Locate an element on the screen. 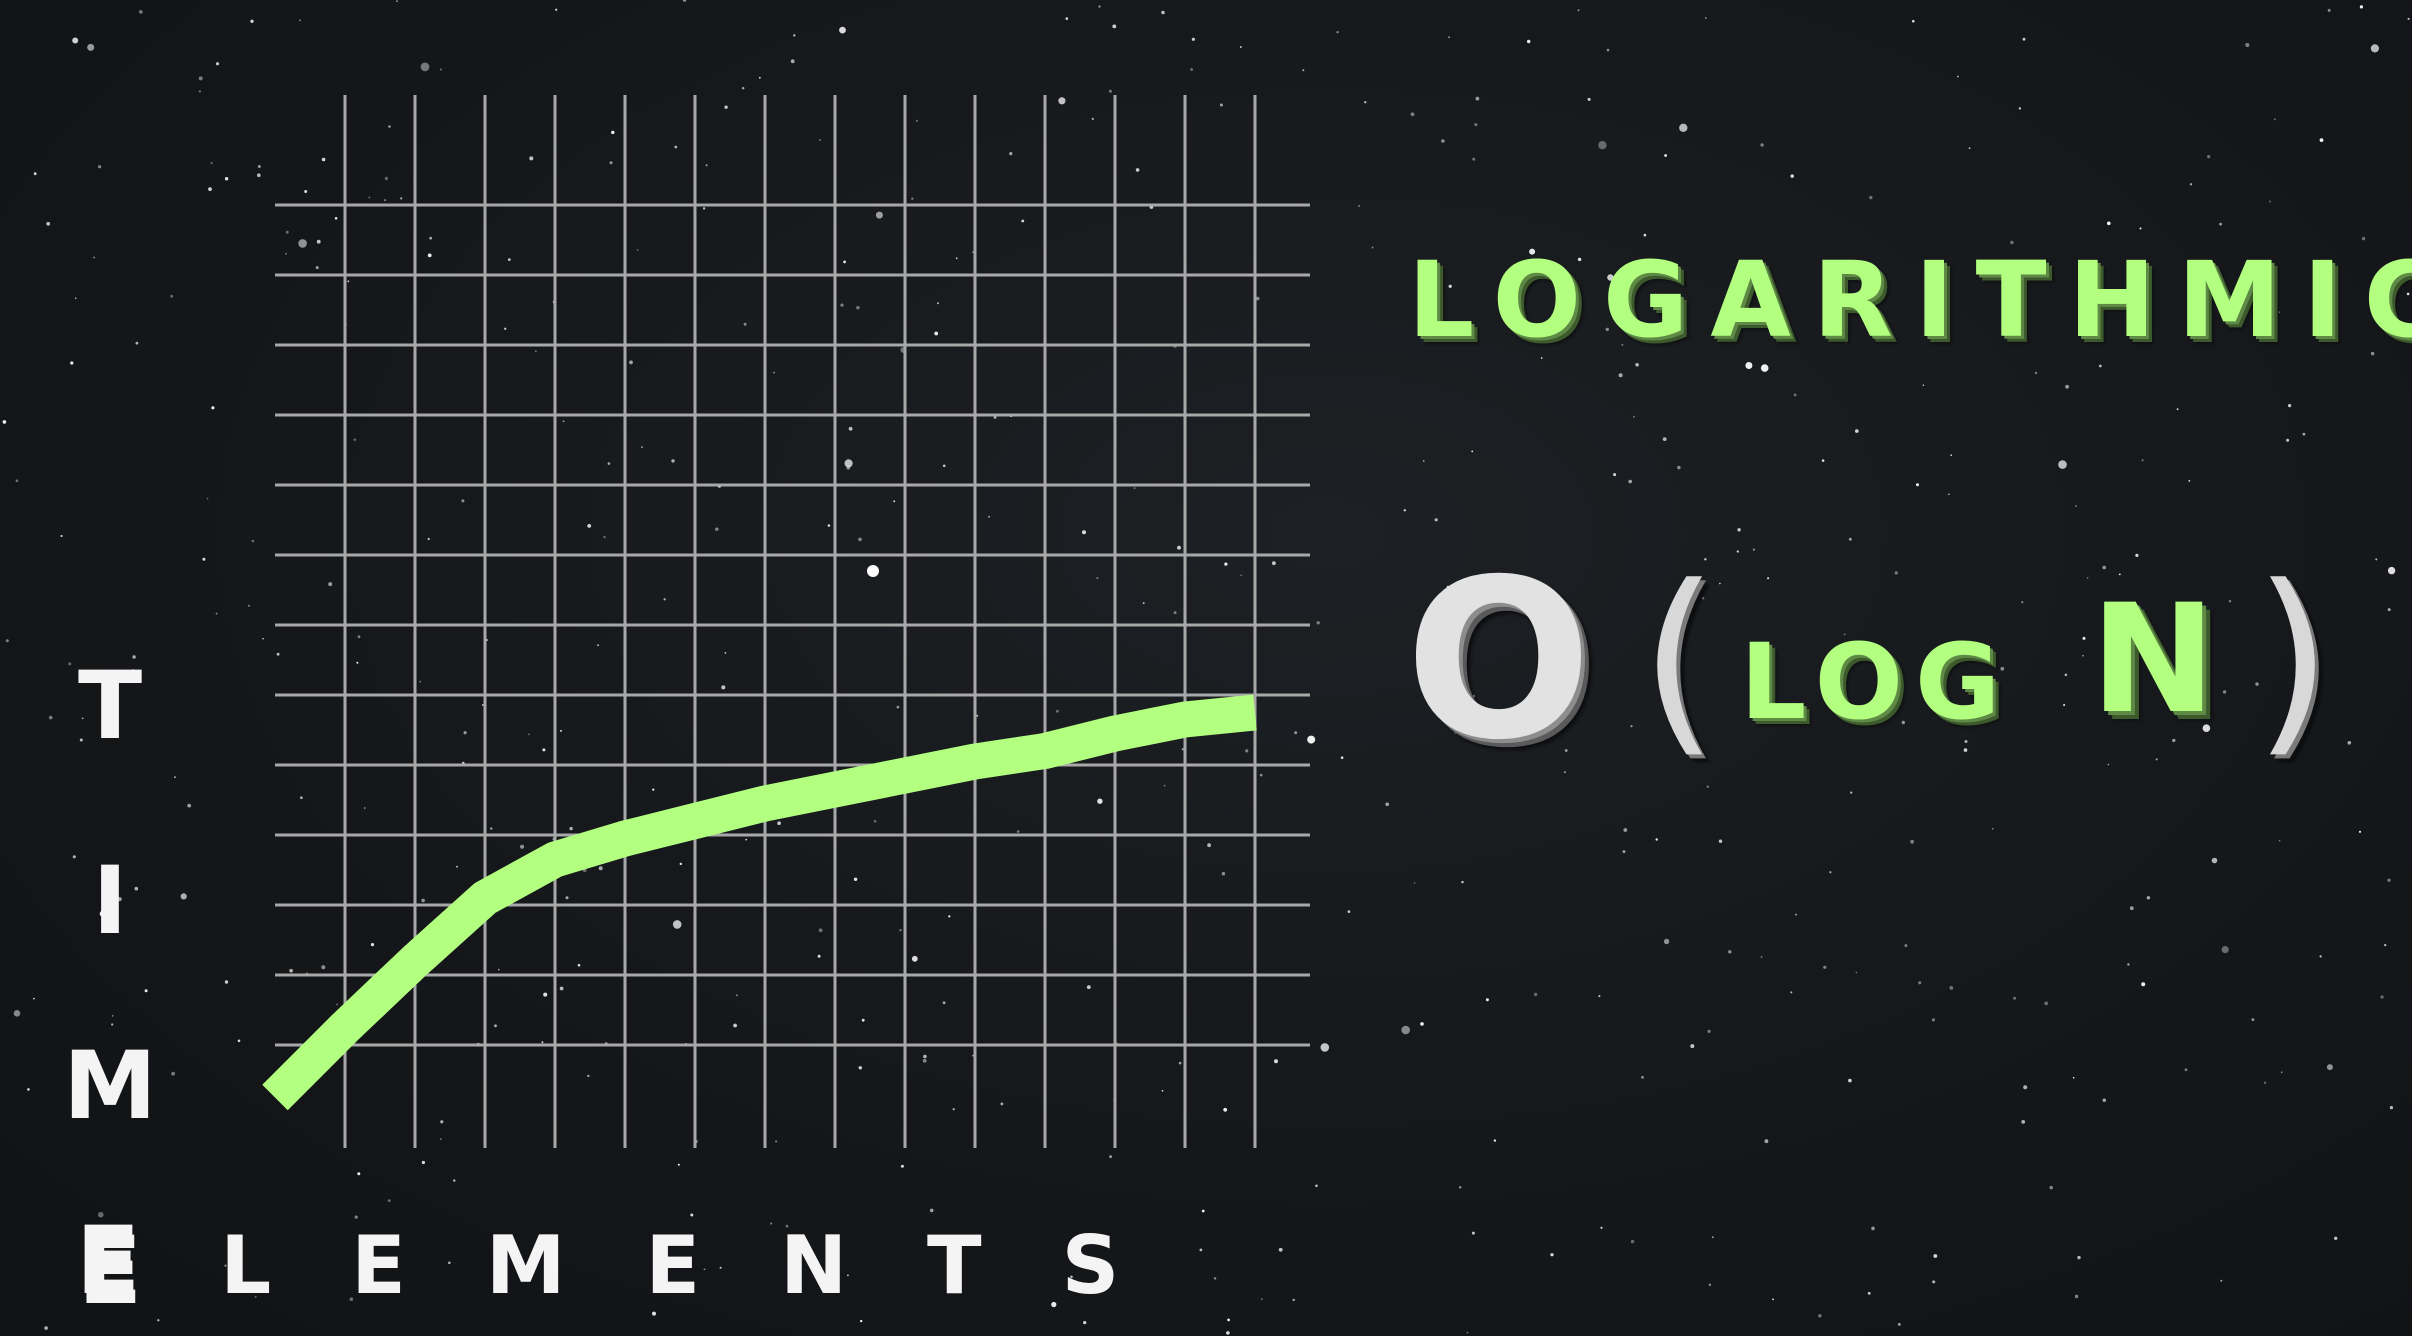 This screenshot has height=1336, width=2412. y-axis-label-letter: T is located at coordinates (110, 706).